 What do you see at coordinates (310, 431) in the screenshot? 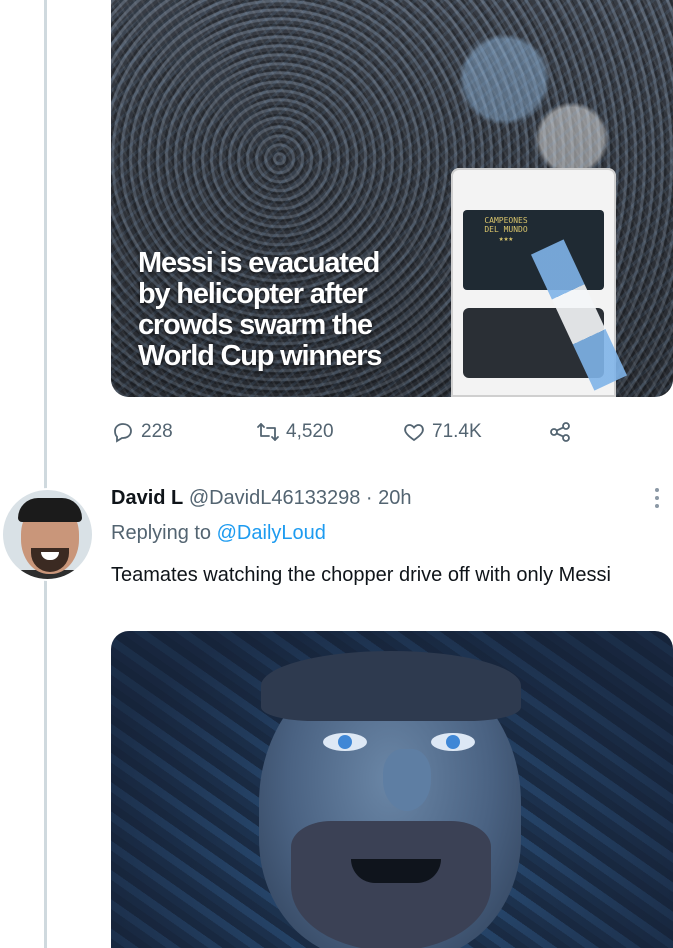
I see `retweet-count: 4,520` at bounding box center [310, 431].